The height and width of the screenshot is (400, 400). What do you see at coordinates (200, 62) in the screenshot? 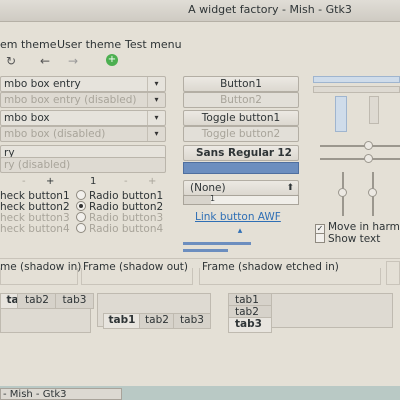
I see `toolbar: ↻ ← → +` at bounding box center [200, 62].